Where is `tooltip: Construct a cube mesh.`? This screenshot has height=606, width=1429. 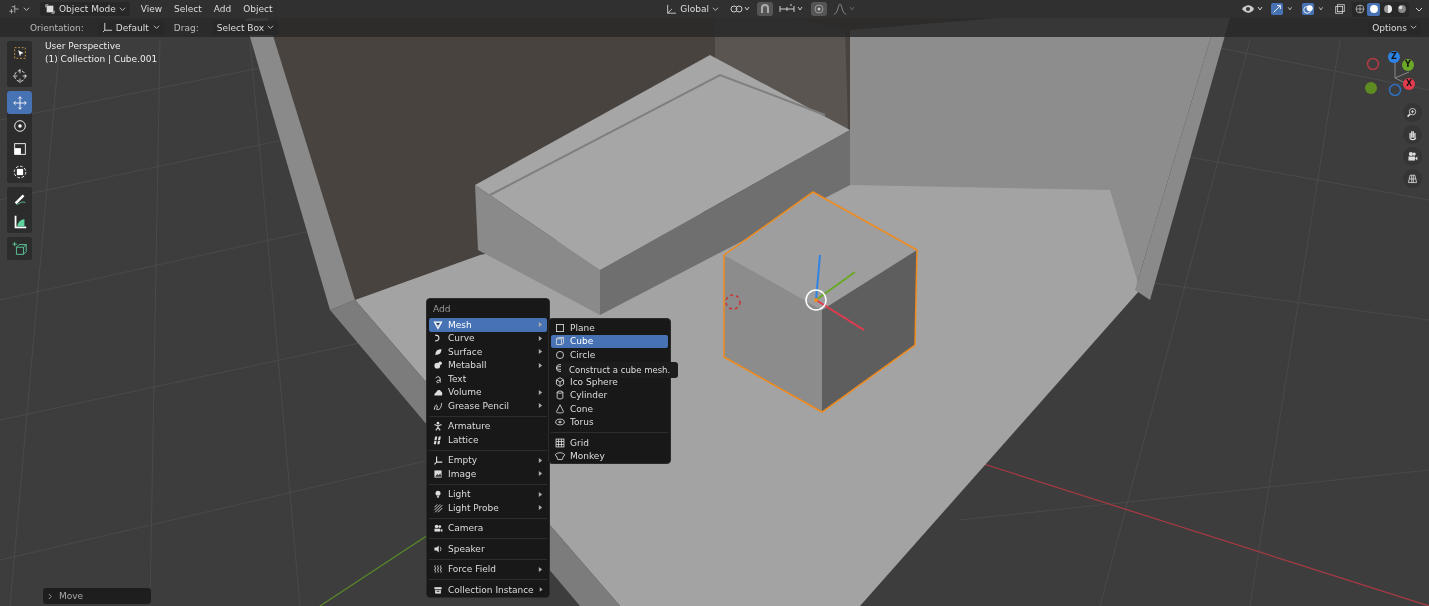 tooltip: Construct a cube mesh. is located at coordinates (620, 370).